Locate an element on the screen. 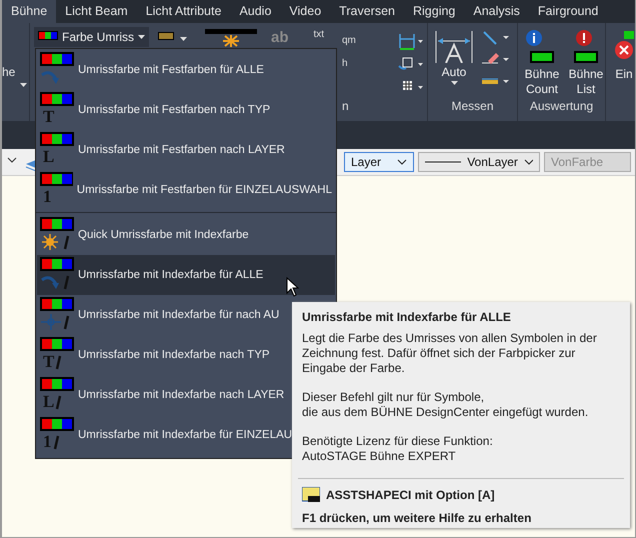 The width and height of the screenshot is (636, 538). ribbon-tab: Analysis is located at coordinates (496, 11).